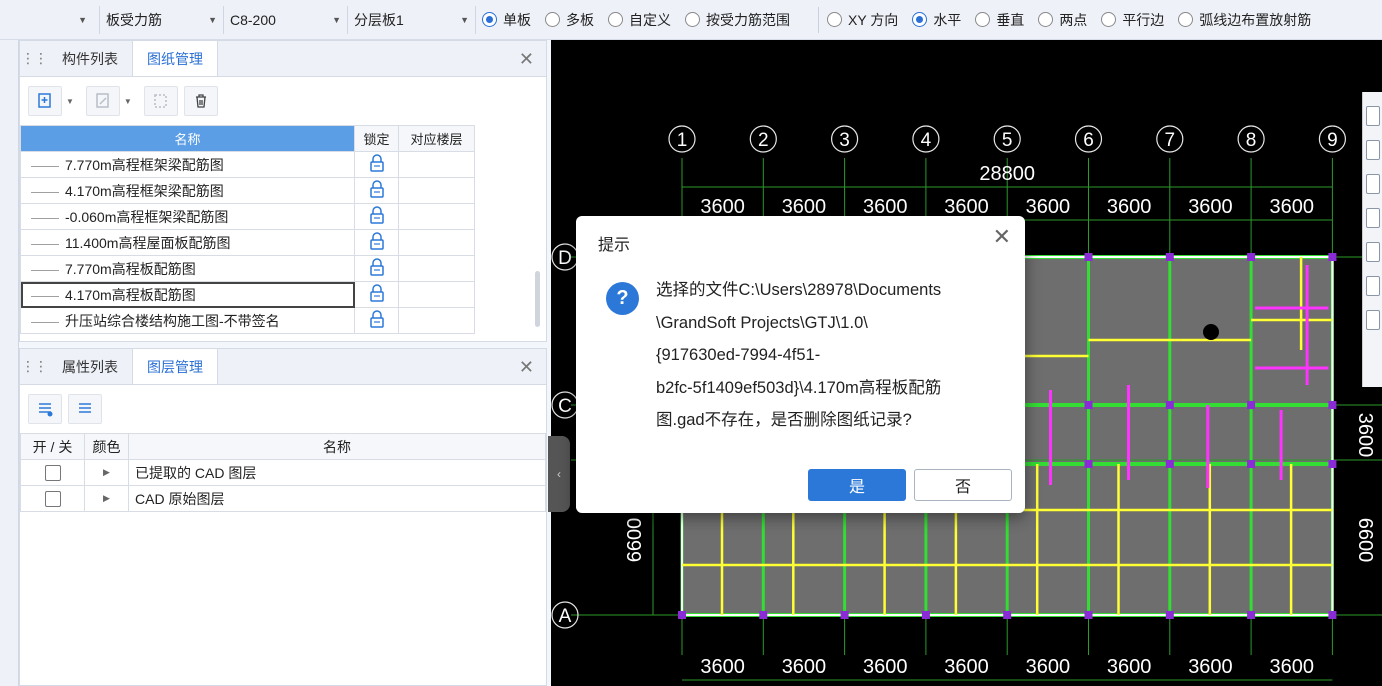 The width and height of the screenshot is (1382, 686). I want to click on show-layers-button, so click(45, 409).